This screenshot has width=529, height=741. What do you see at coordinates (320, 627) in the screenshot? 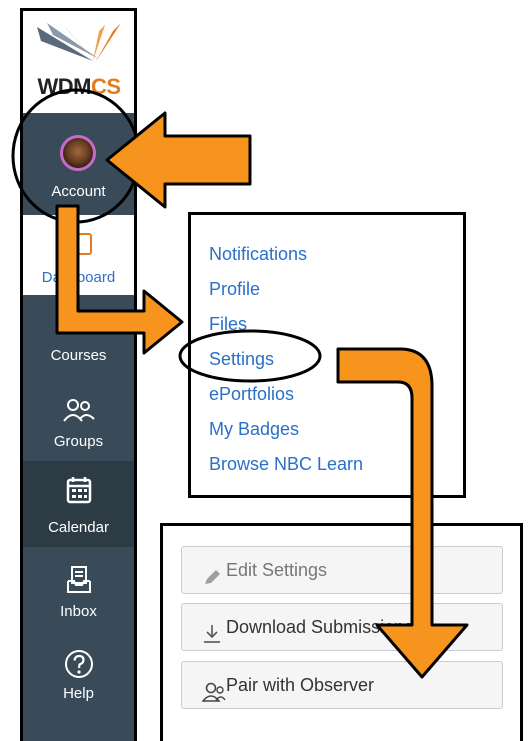
I see `download-submissions-label: Download Submissions` at bounding box center [320, 627].